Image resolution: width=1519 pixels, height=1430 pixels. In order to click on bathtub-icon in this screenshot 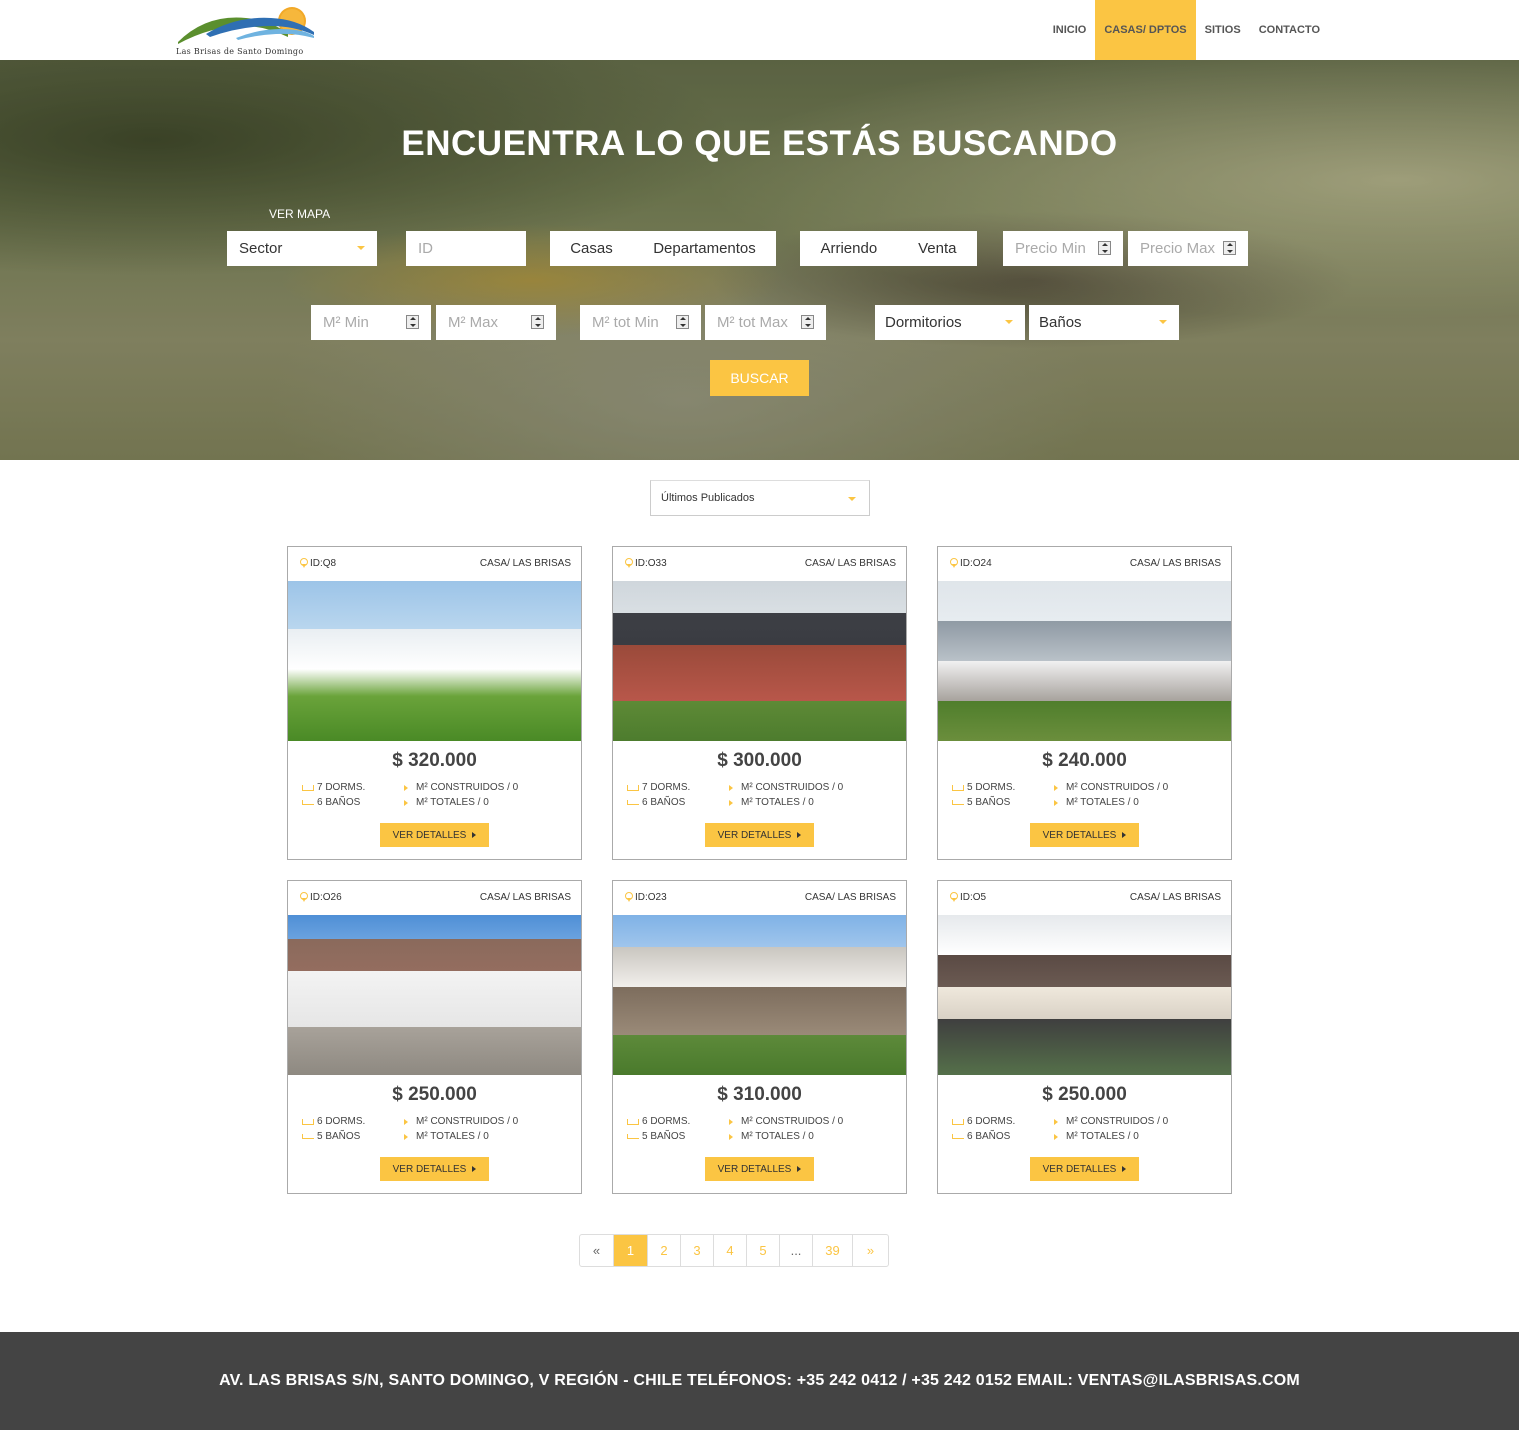, I will do `click(958, 802)`.